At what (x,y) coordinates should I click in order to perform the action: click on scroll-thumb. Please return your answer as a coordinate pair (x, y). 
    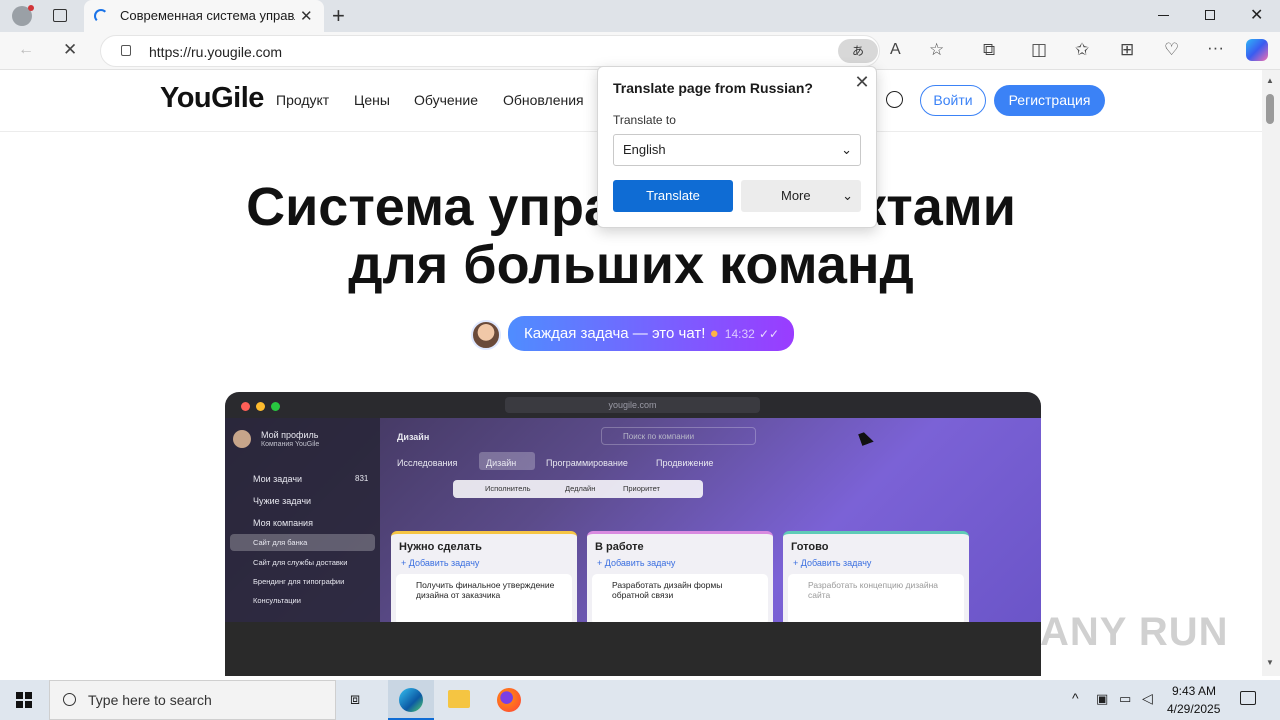
    Looking at the image, I should click on (1270, 109).